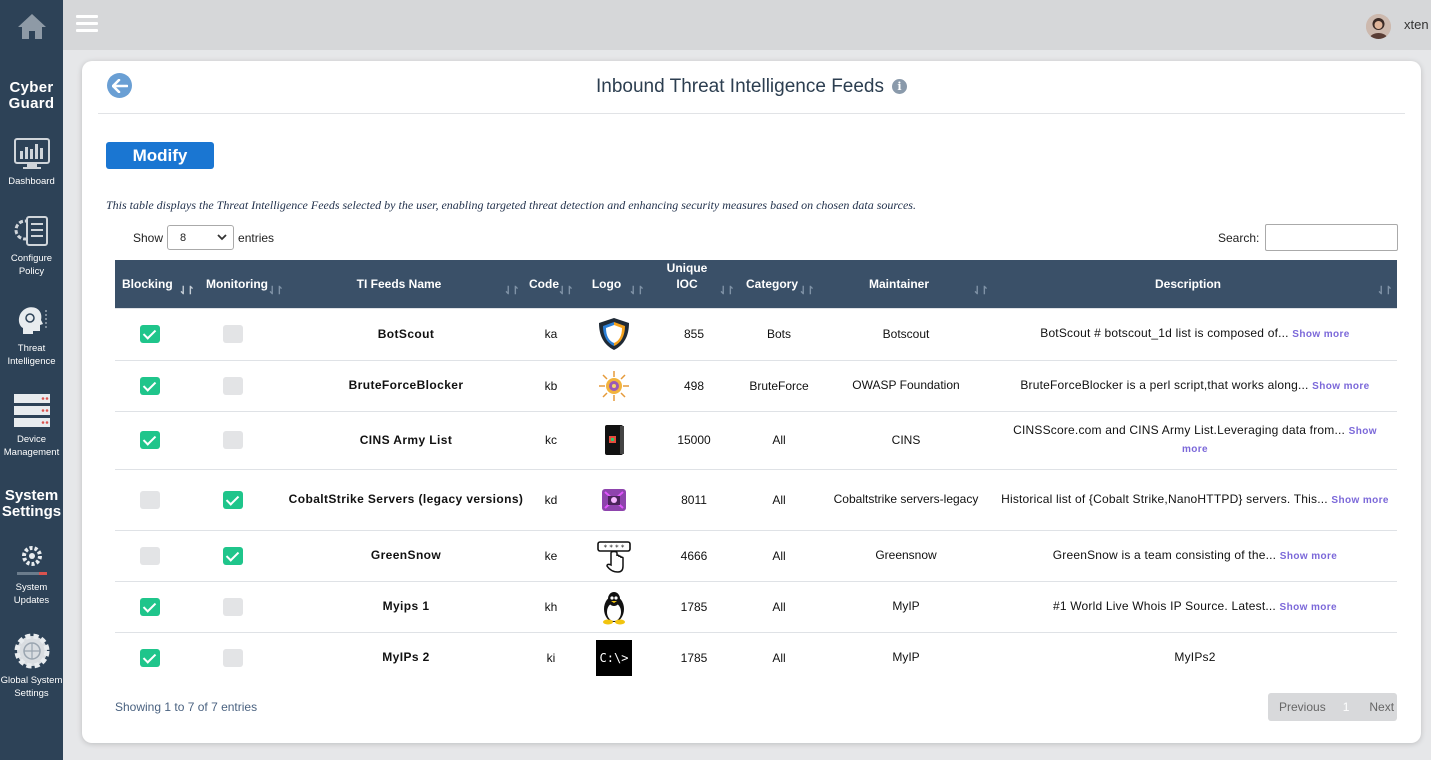 The image size is (1431, 760). I want to click on feed-name: BotScout, so click(406, 334).